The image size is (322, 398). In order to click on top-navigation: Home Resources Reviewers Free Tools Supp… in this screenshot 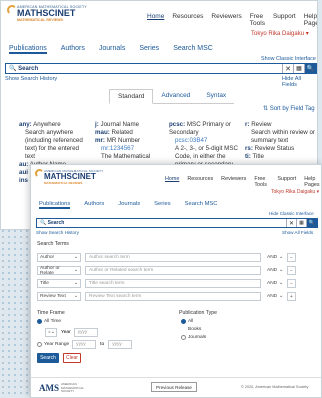, I will do `click(228, 20)`.